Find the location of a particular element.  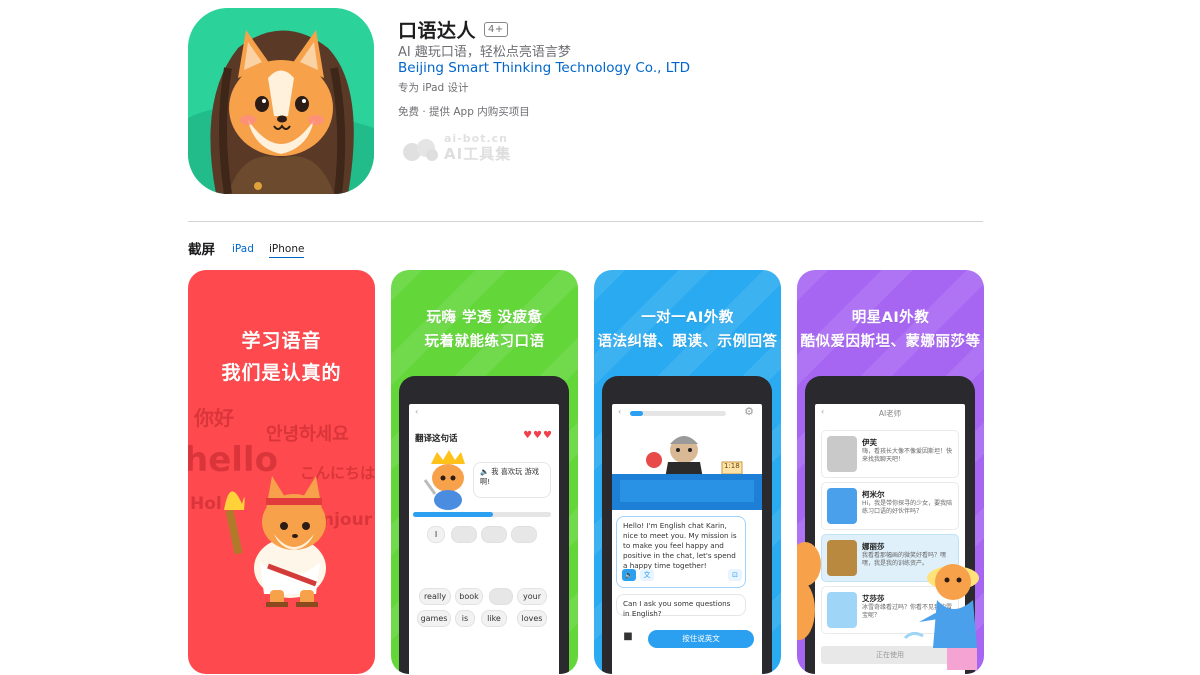

hold-to-speak-button: 按住说英文 is located at coordinates (701, 639).